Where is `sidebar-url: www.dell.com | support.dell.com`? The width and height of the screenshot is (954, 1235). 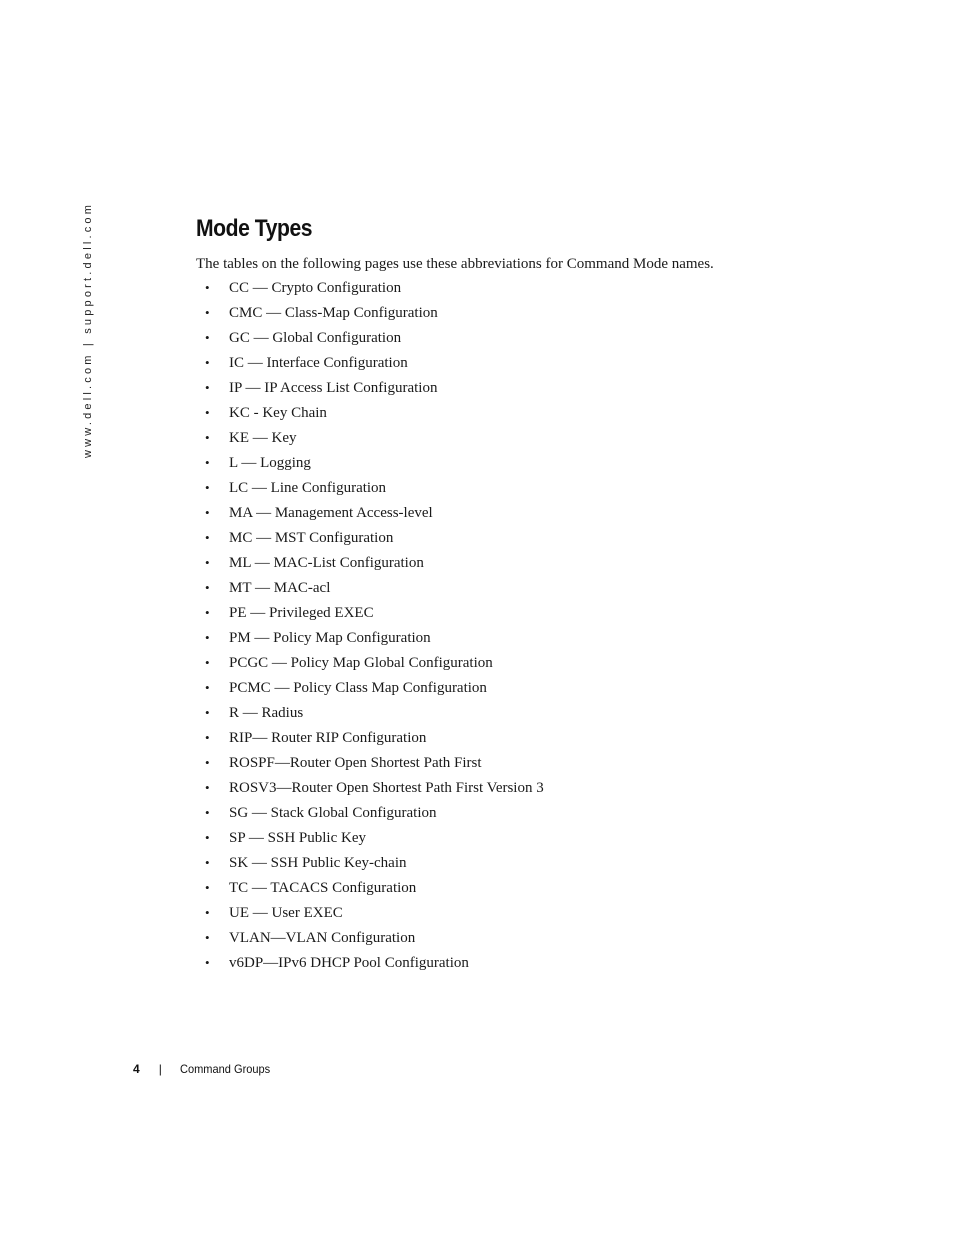 sidebar-url: www.dell.com | support.dell.com is located at coordinates (88, 329).